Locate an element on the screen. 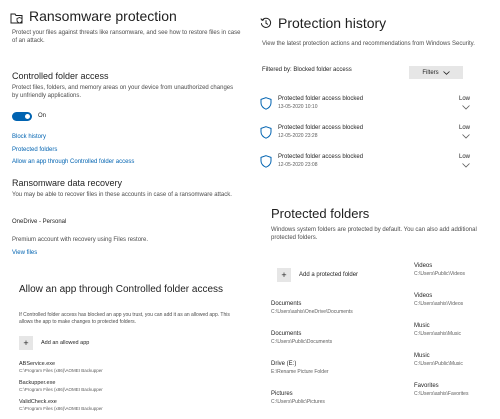 This screenshot has width=500, height=419. folder-item: Documents C:\Users\Public\Documents is located at coordinates (301, 338).